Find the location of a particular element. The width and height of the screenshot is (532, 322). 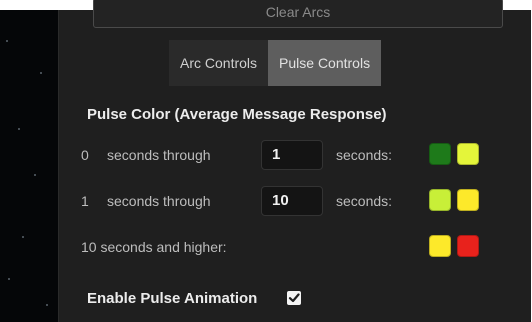

range-end-input: 10 is located at coordinates (292, 201).